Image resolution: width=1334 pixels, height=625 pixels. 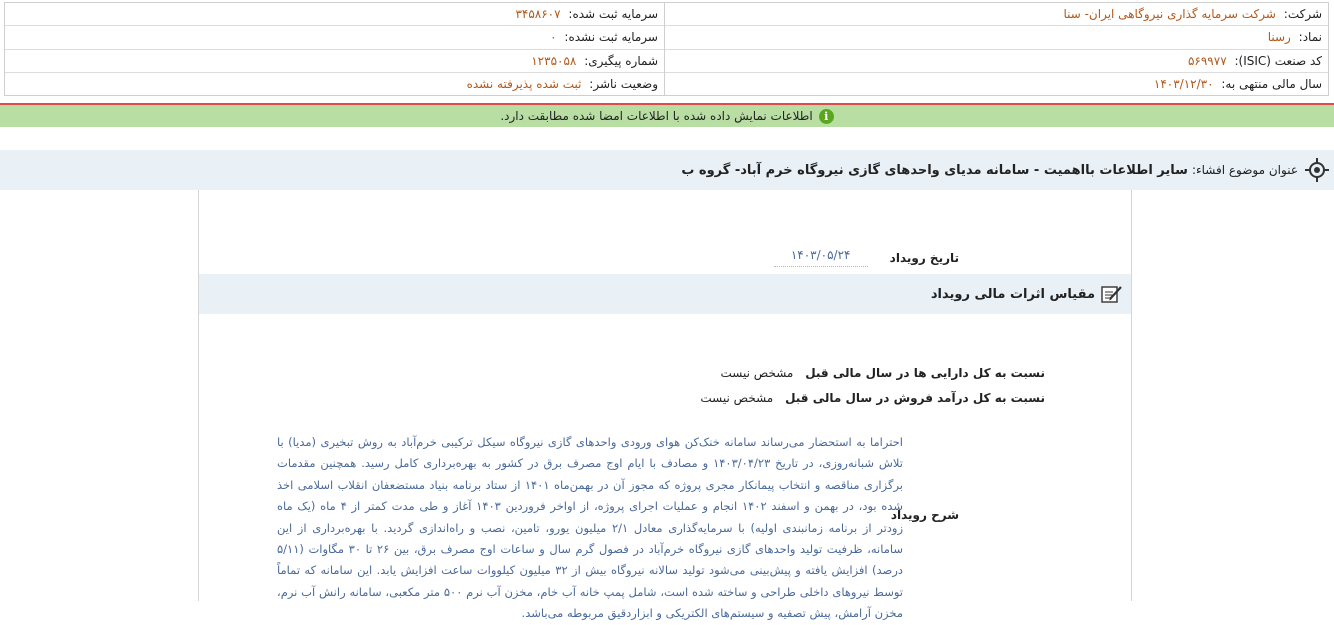 What do you see at coordinates (613, 14) in the screenshot?
I see `registered-capital-label: سرمایه ثبت شده:` at bounding box center [613, 14].